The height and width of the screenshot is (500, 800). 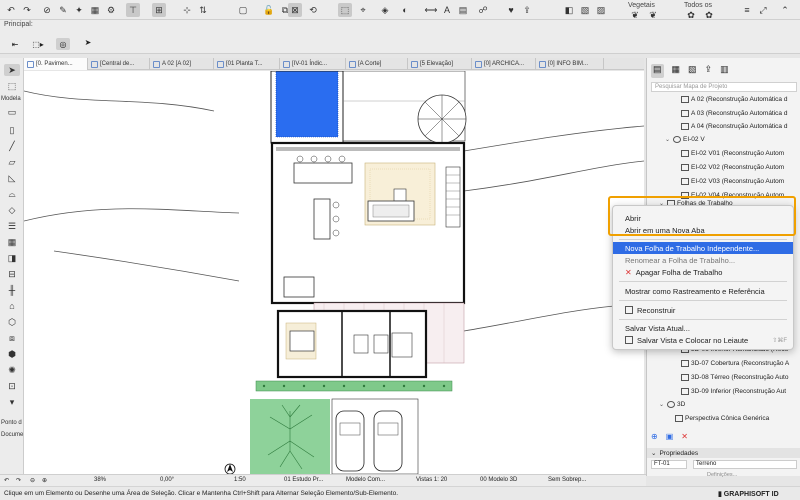 What do you see at coordinates (12, 130) in the screenshot?
I see `column-tool-icon: ▯` at bounding box center [12, 130].